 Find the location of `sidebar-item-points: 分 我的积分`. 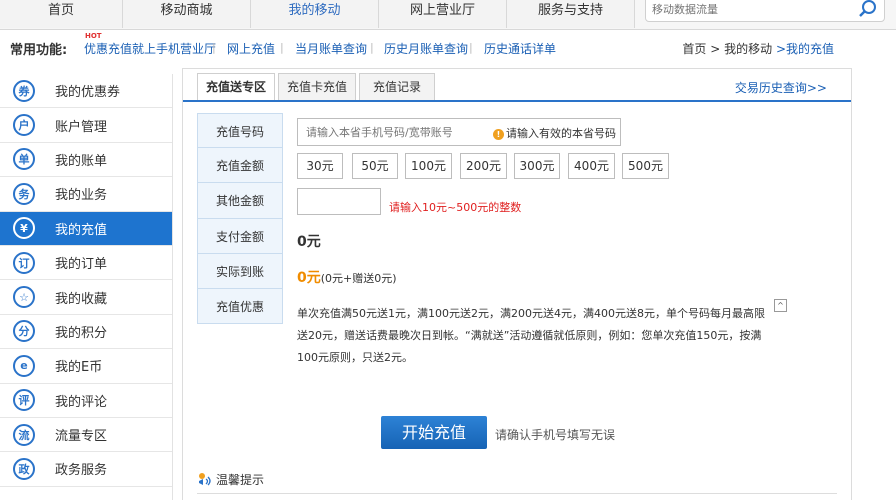

sidebar-item-points: 分 我的积分 is located at coordinates (86, 332).